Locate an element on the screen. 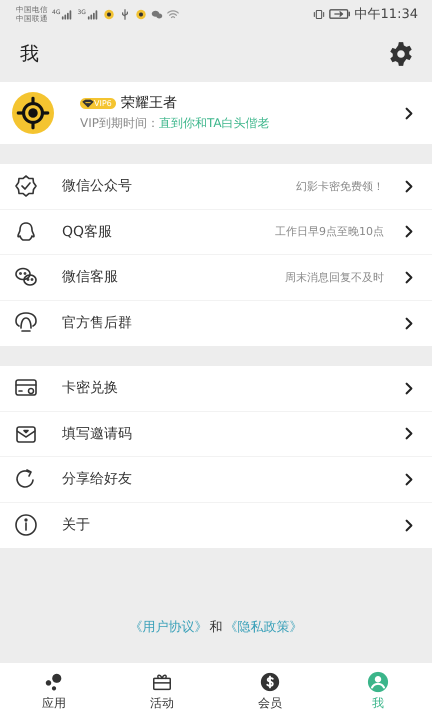 The image size is (432, 720). wifi-icon is located at coordinates (172, 14).